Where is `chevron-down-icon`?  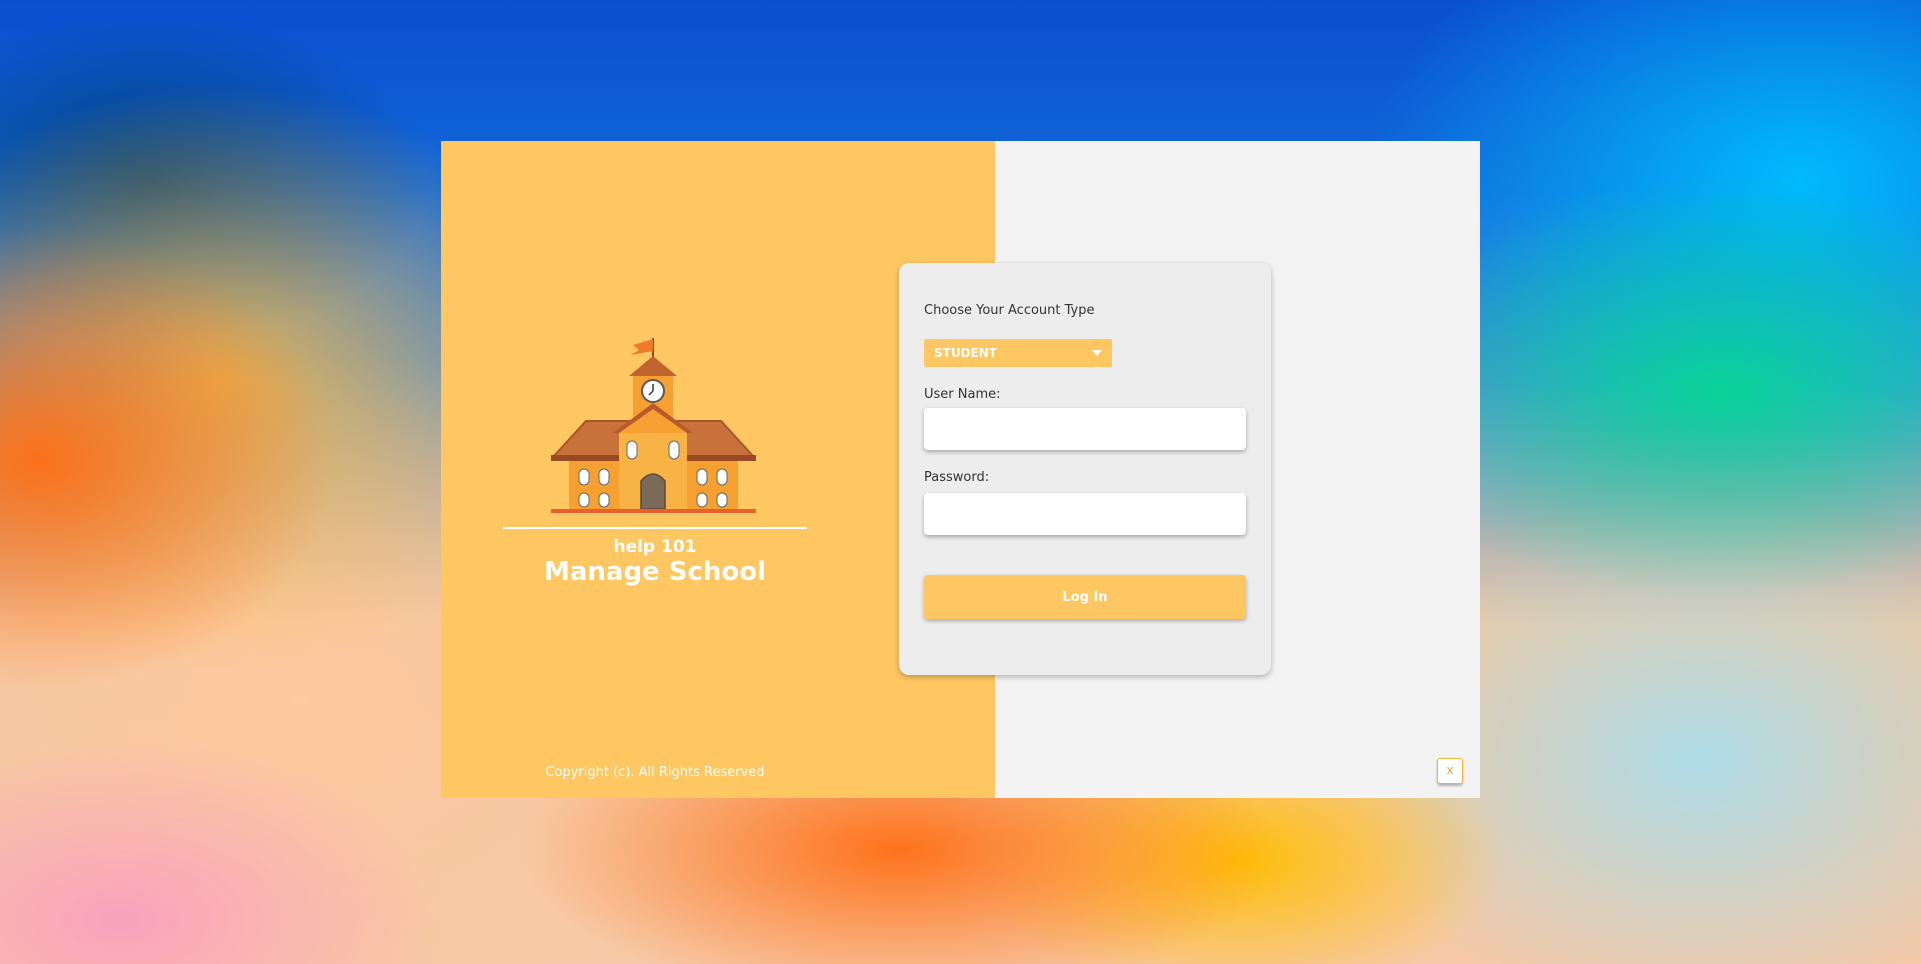 chevron-down-icon is located at coordinates (1097, 353).